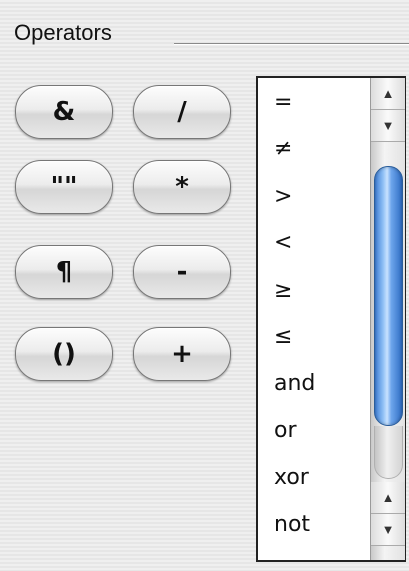 This screenshot has height=571, width=409. Describe the element at coordinates (285, 430) in the screenshot. I see `list-item: or` at that location.